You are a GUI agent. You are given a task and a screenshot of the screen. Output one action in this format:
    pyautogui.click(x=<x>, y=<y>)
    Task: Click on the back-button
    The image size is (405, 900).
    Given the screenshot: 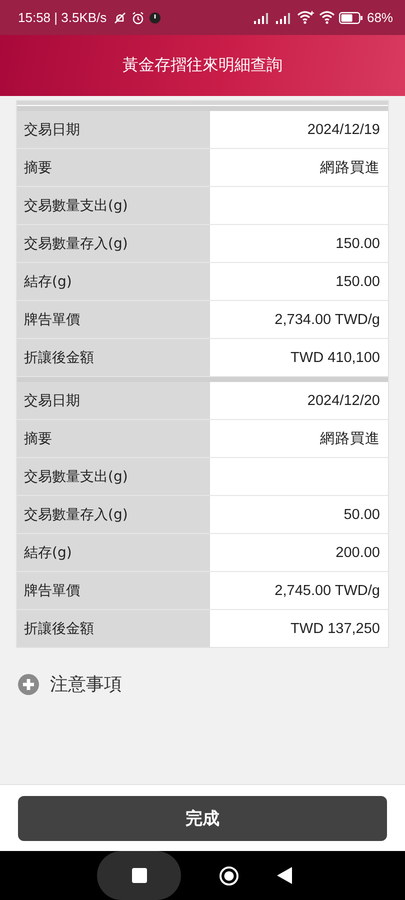 What is the action you would take?
    pyautogui.click(x=284, y=875)
    